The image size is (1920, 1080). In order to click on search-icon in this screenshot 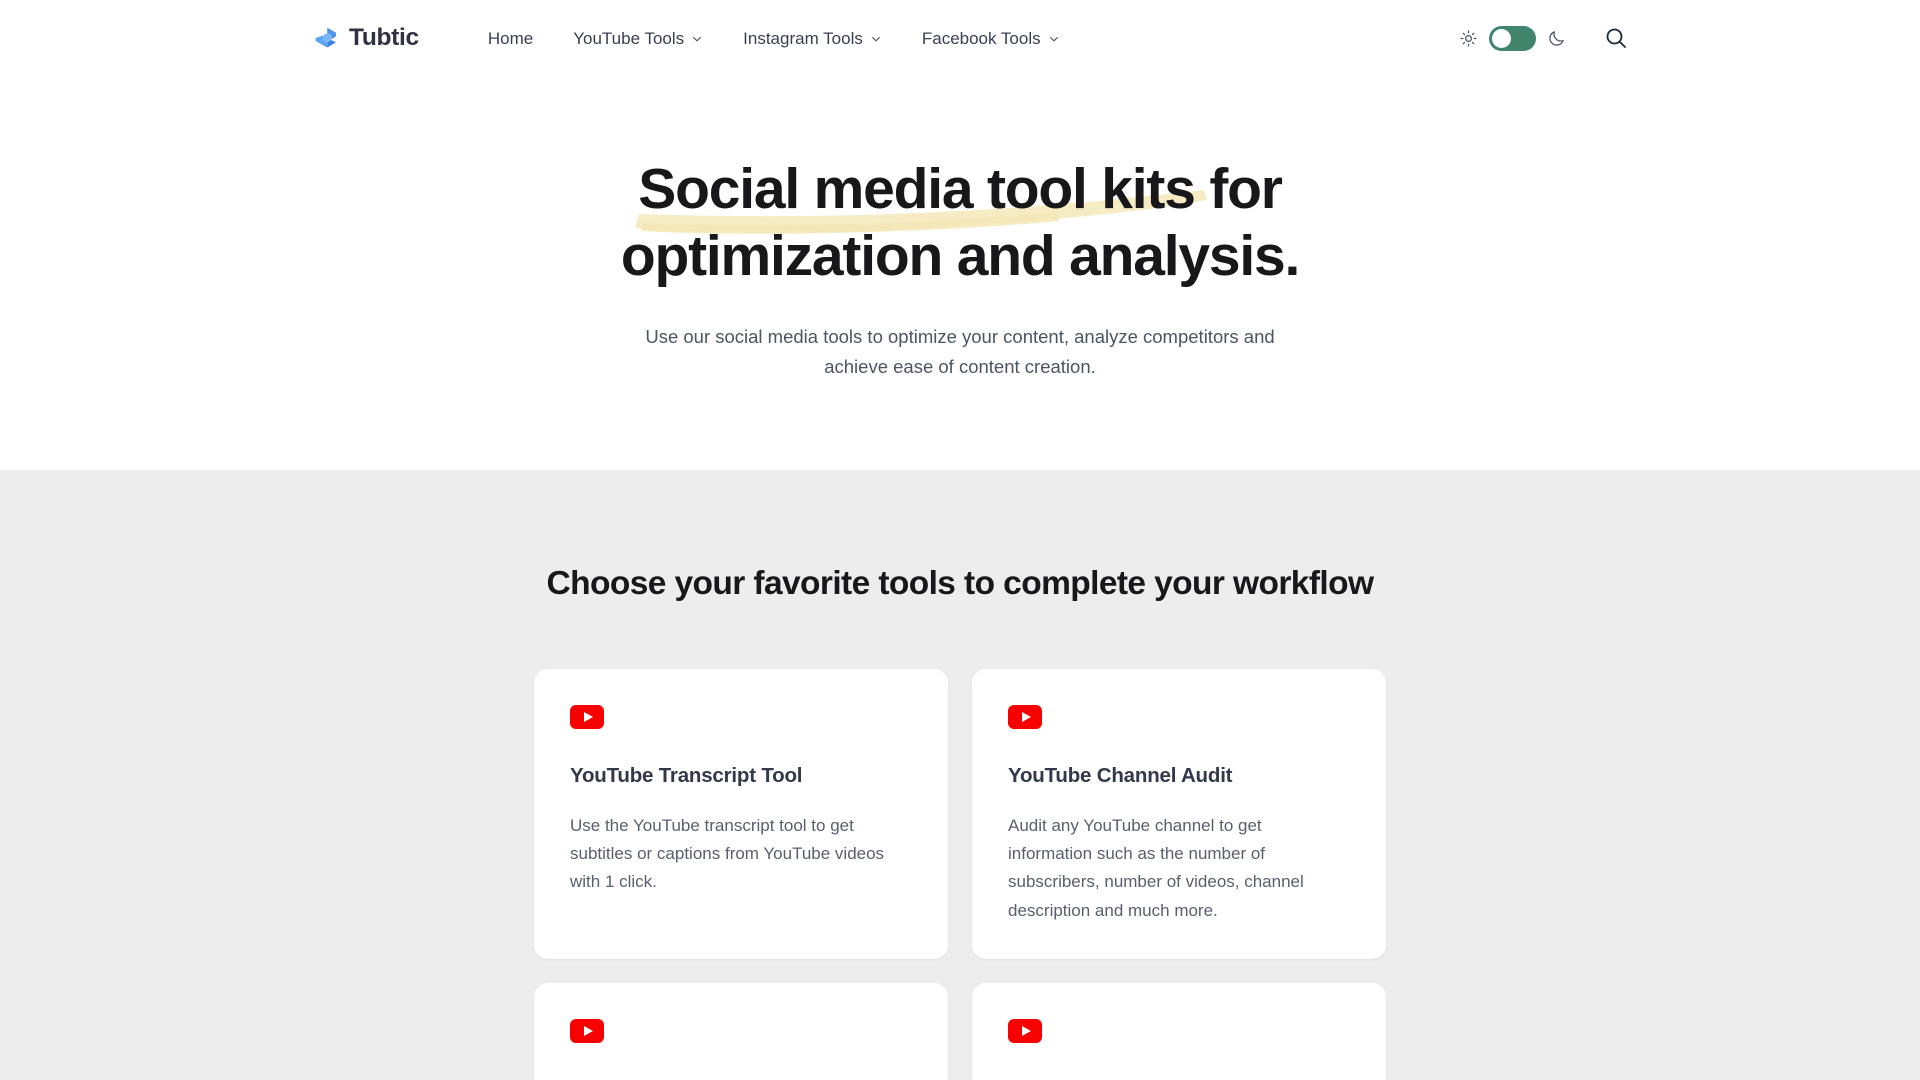, I will do `click(1616, 38)`.